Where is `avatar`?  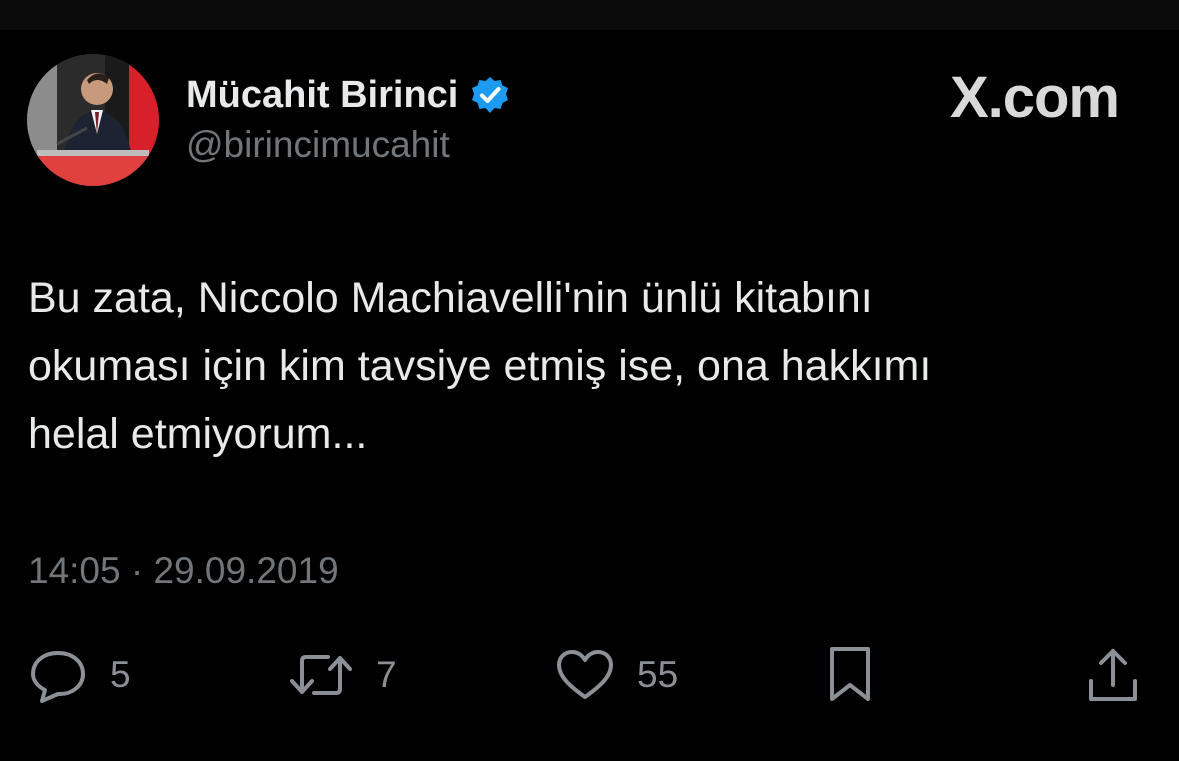
avatar is located at coordinates (93, 120).